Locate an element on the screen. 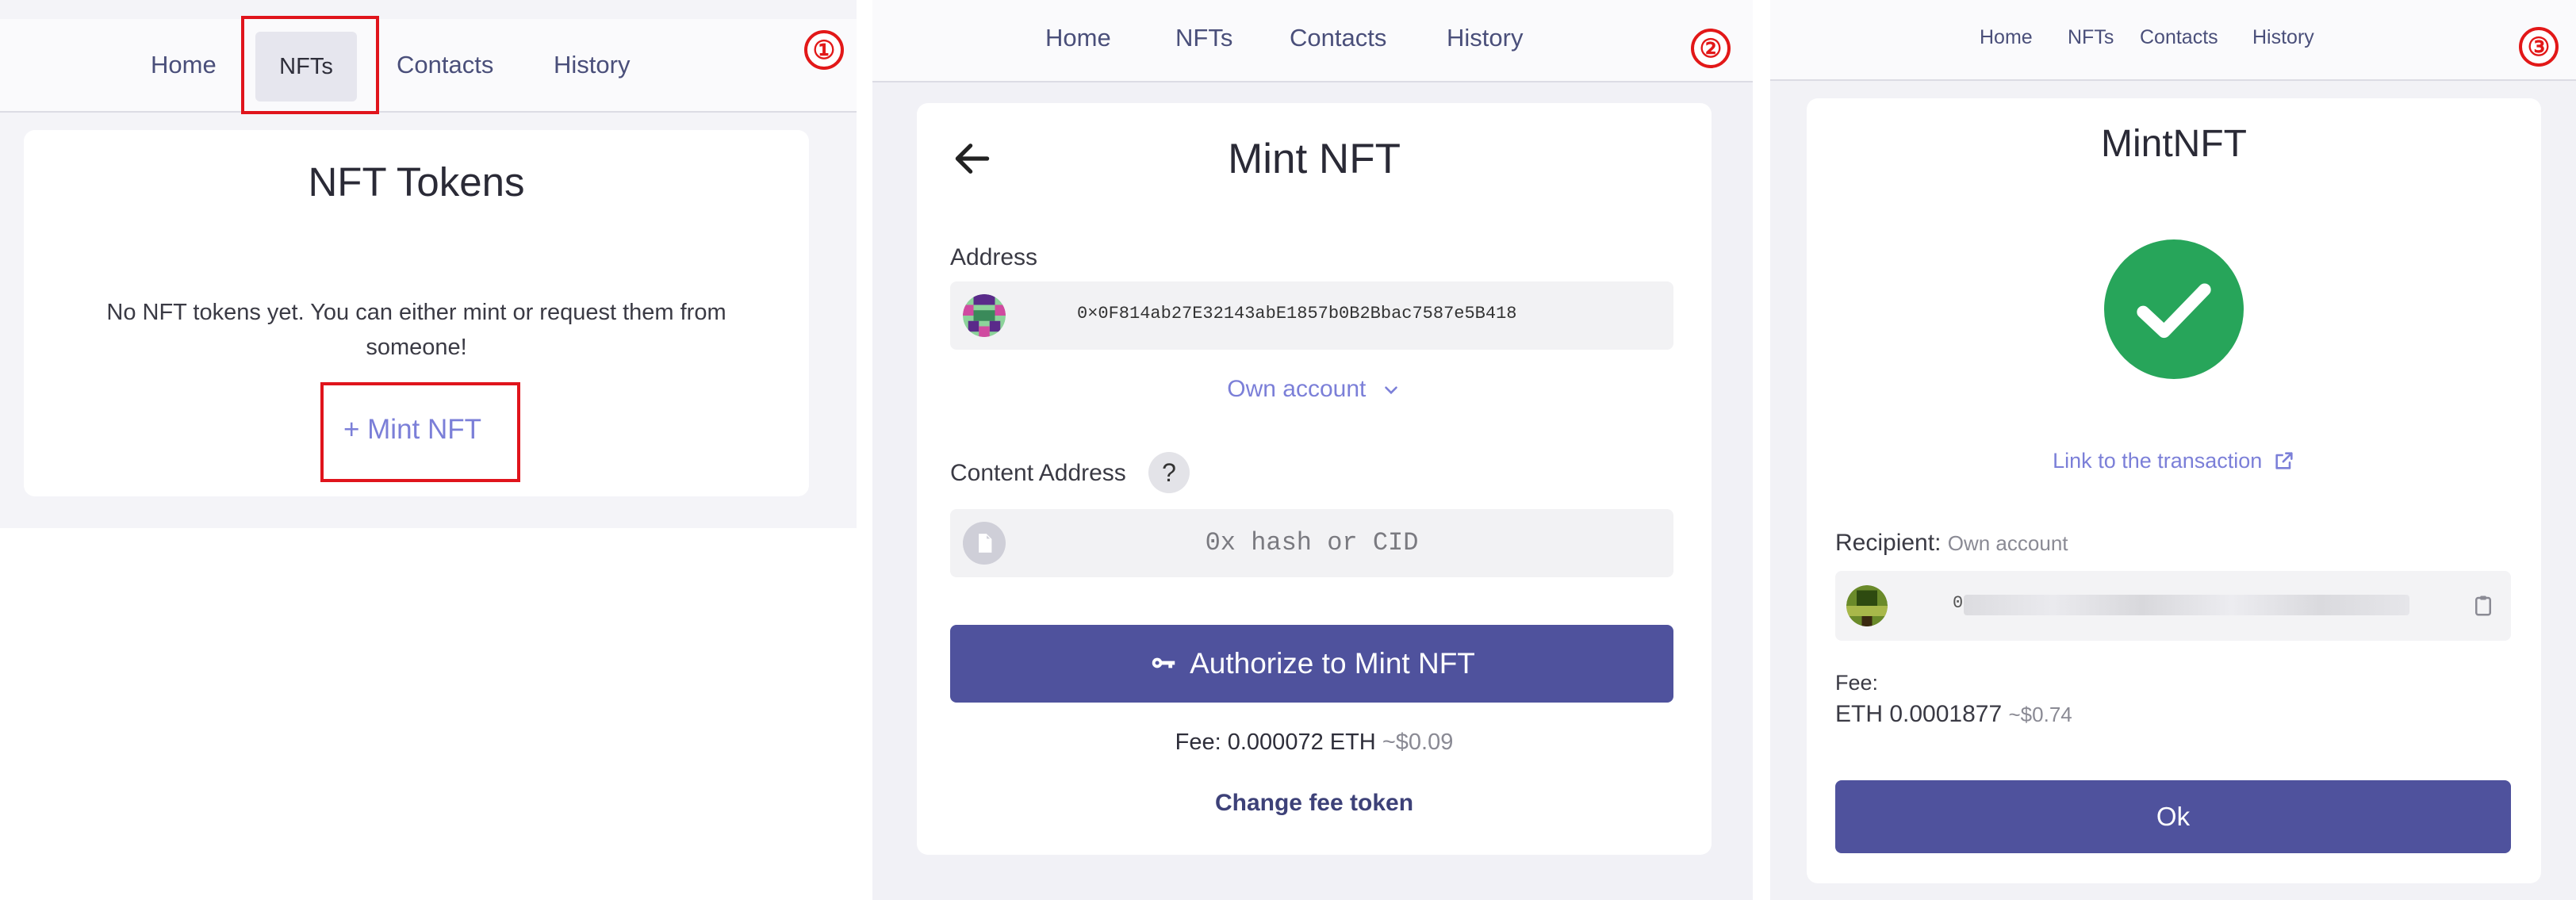  content-address-placeholder: 0x hash or CID is located at coordinates (1312, 542).